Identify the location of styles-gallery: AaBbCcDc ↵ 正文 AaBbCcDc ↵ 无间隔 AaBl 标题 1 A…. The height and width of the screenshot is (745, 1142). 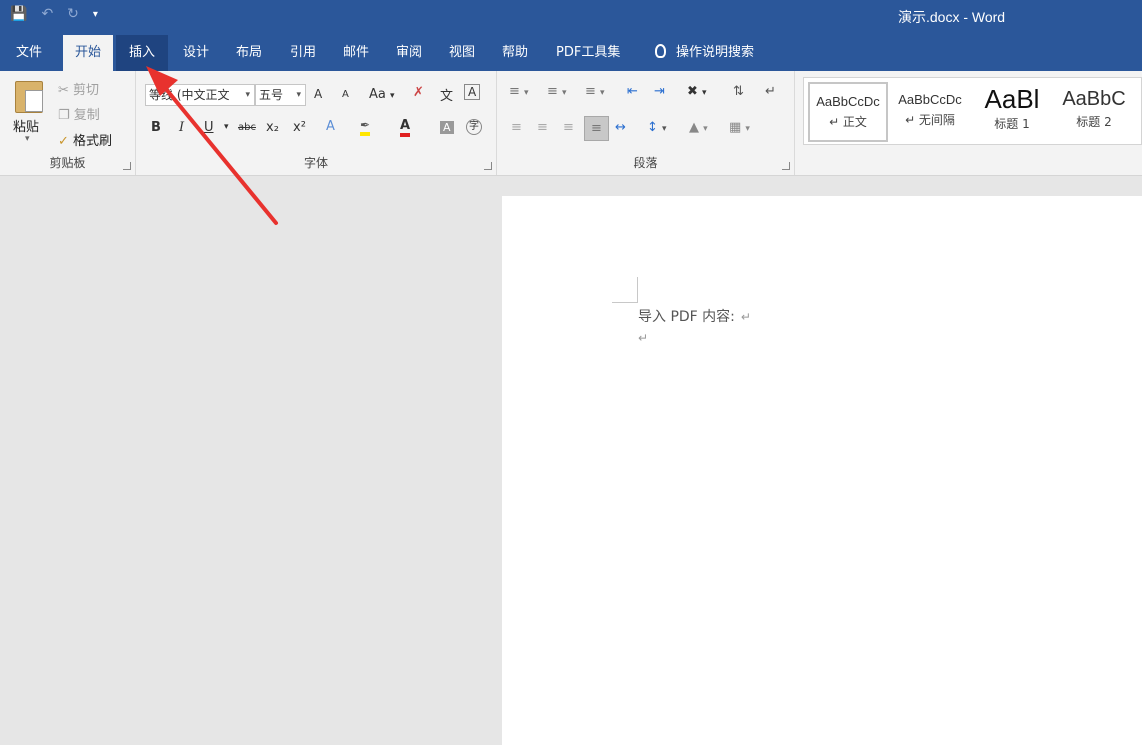
(972, 111).